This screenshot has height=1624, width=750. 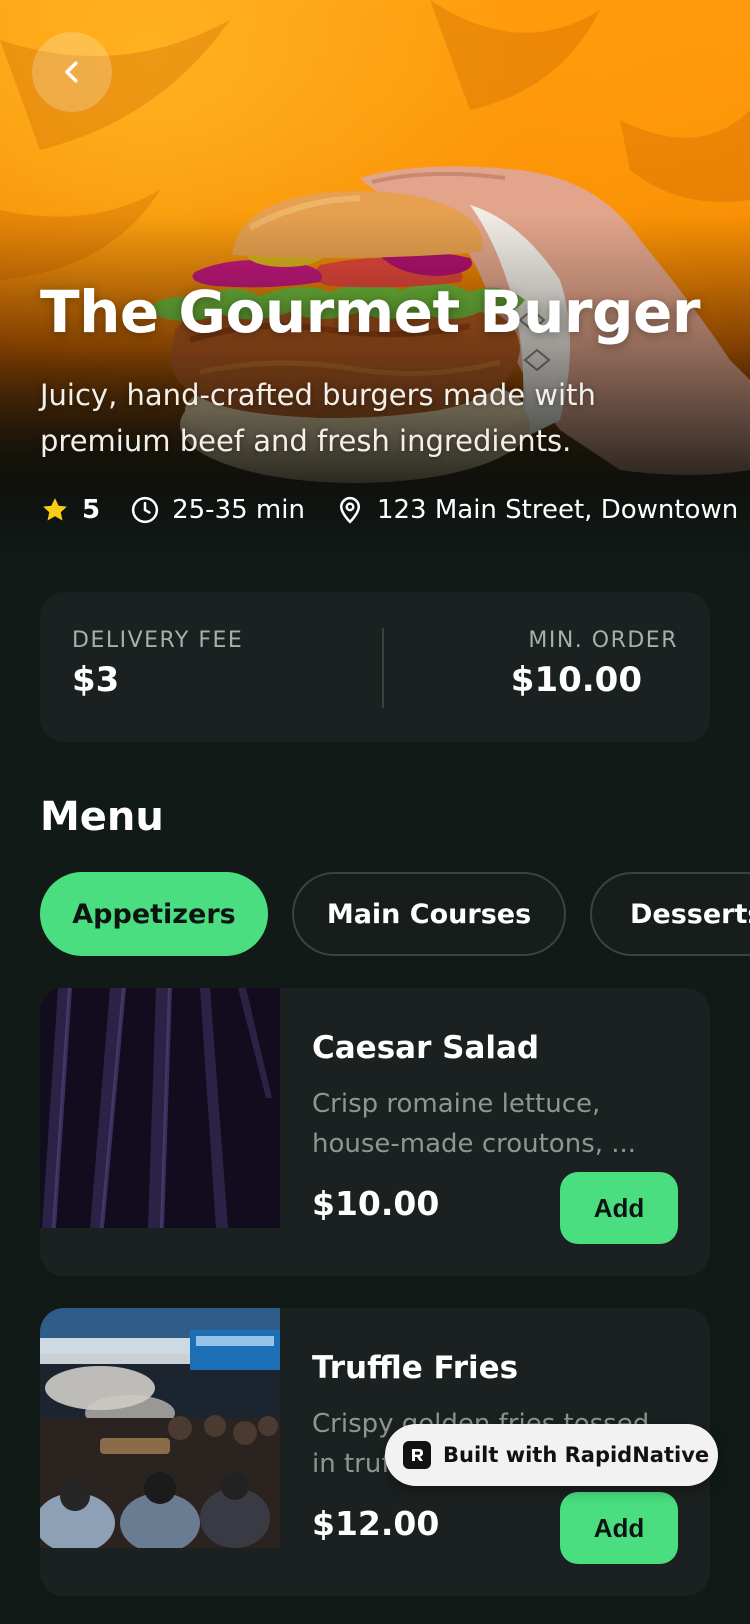 What do you see at coordinates (96, 680) in the screenshot?
I see `delivery-fee-value: $3` at bounding box center [96, 680].